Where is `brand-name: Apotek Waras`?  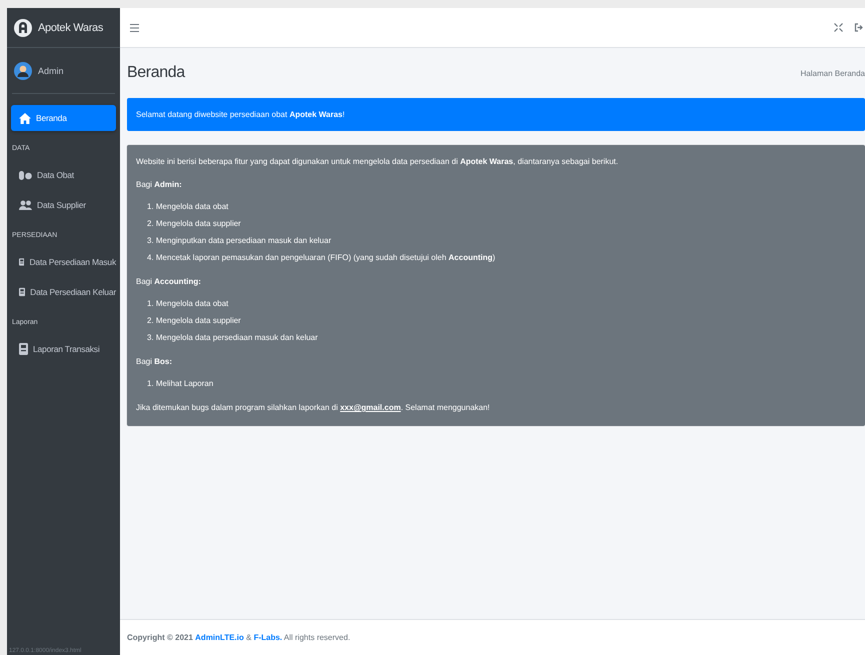 brand-name: Apotek Waras is located at coordinates (71, 28).